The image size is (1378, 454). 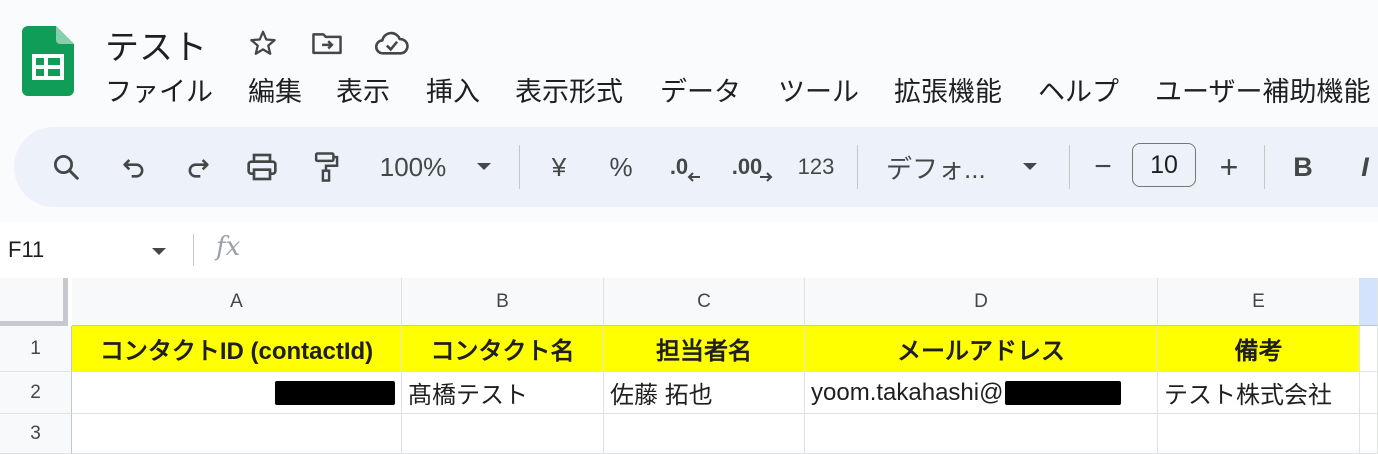 What do you see at coordinates (753, 167) in the screenshot?
I see `increase-decimal-button: .00` at bounding box center [753, 167].